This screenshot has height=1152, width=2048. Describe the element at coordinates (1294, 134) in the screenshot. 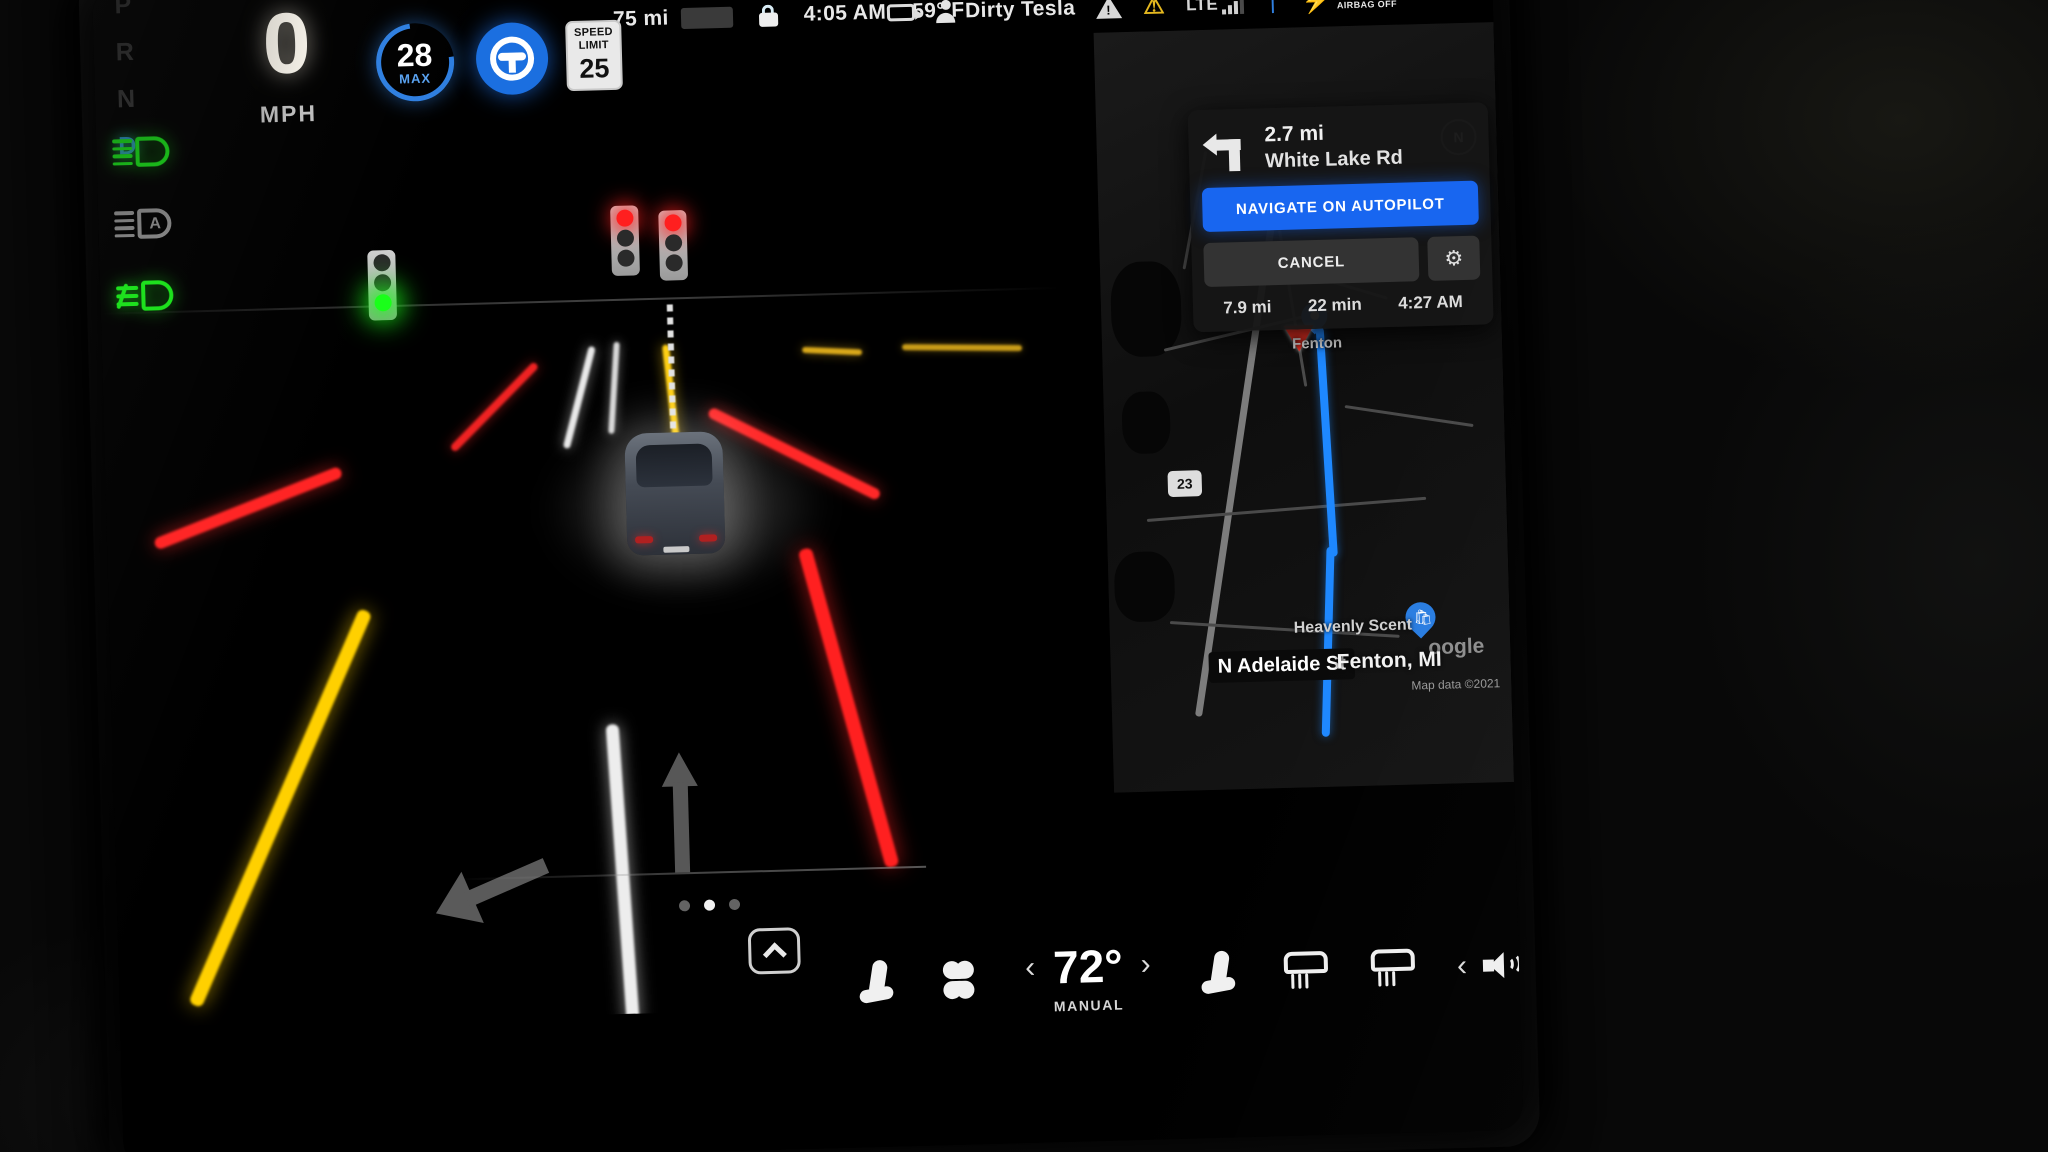

I see `distance-to-turn: 2.7 mi` at that location.